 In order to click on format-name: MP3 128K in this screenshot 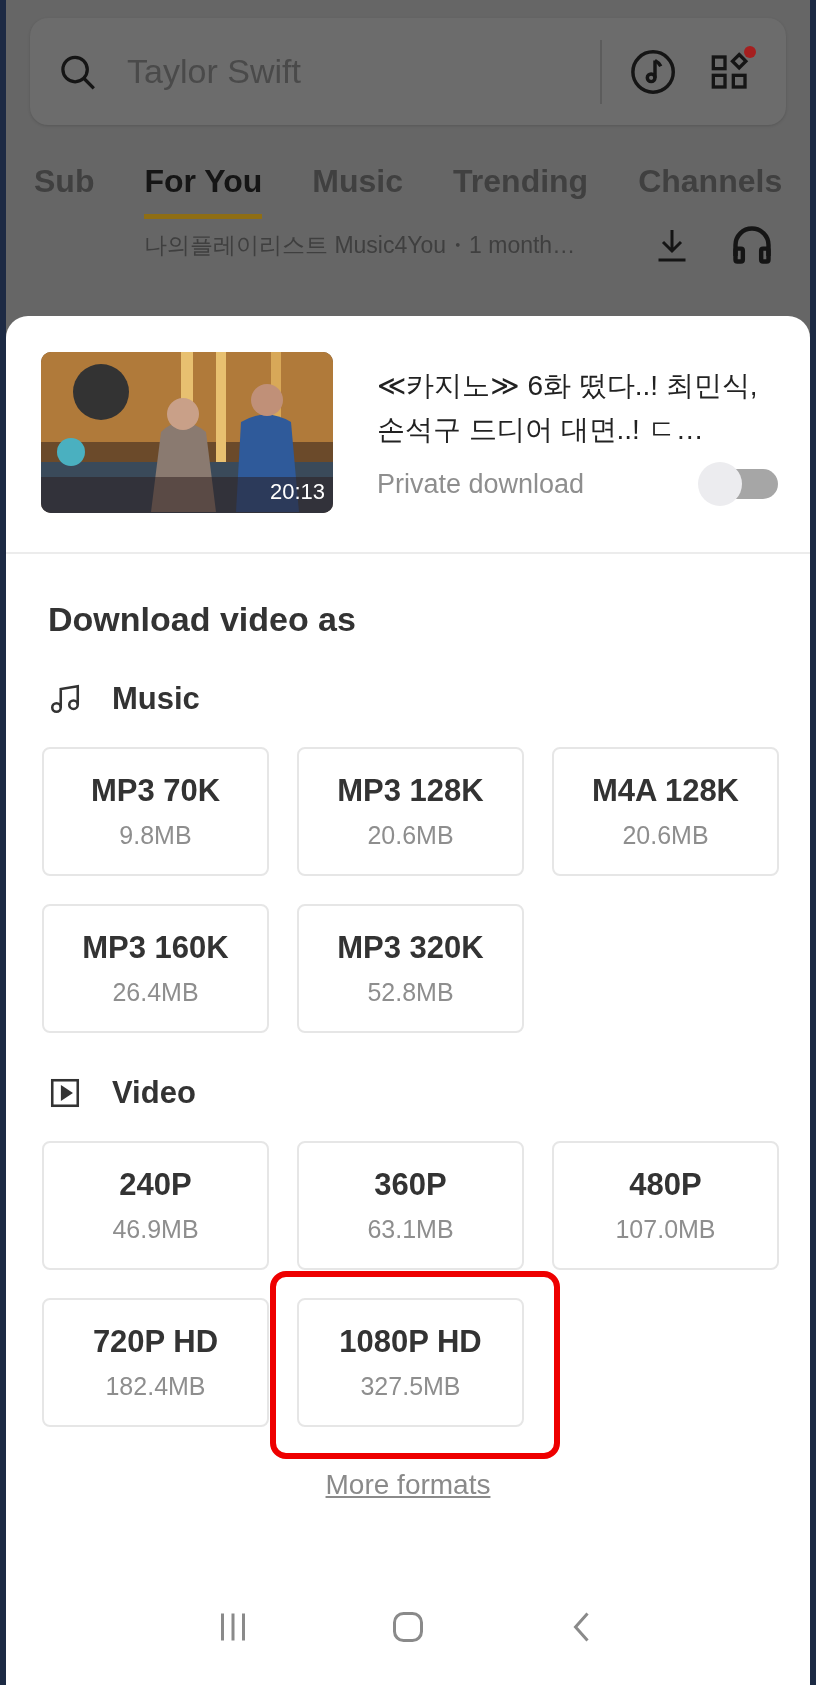, I will do `click(410, 791)`.